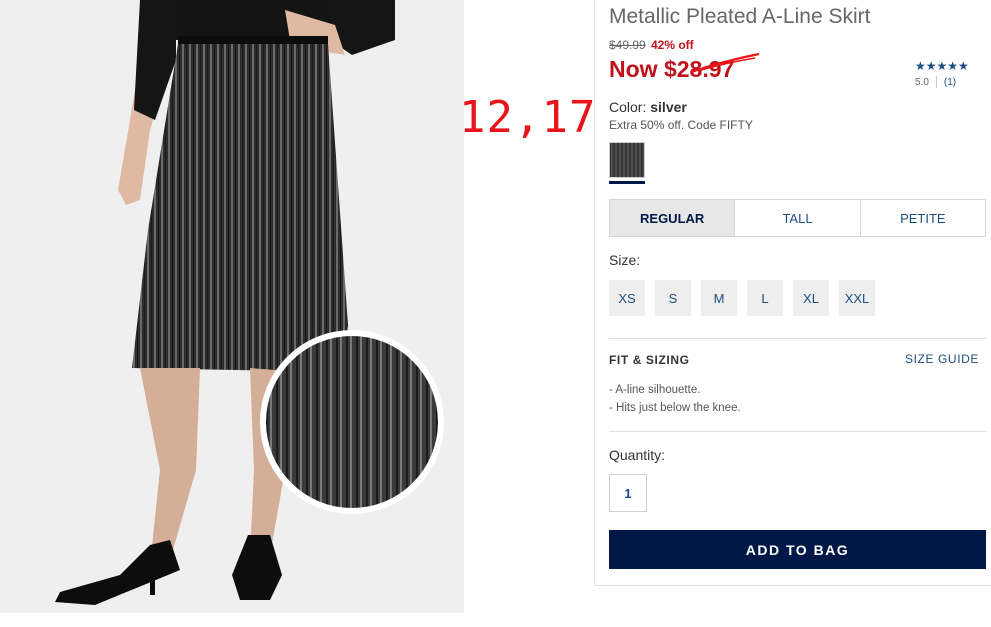 The image size is (991, 627). I want to click on fit-sizing-heading: FIT & SIZING, so click(649, 360).